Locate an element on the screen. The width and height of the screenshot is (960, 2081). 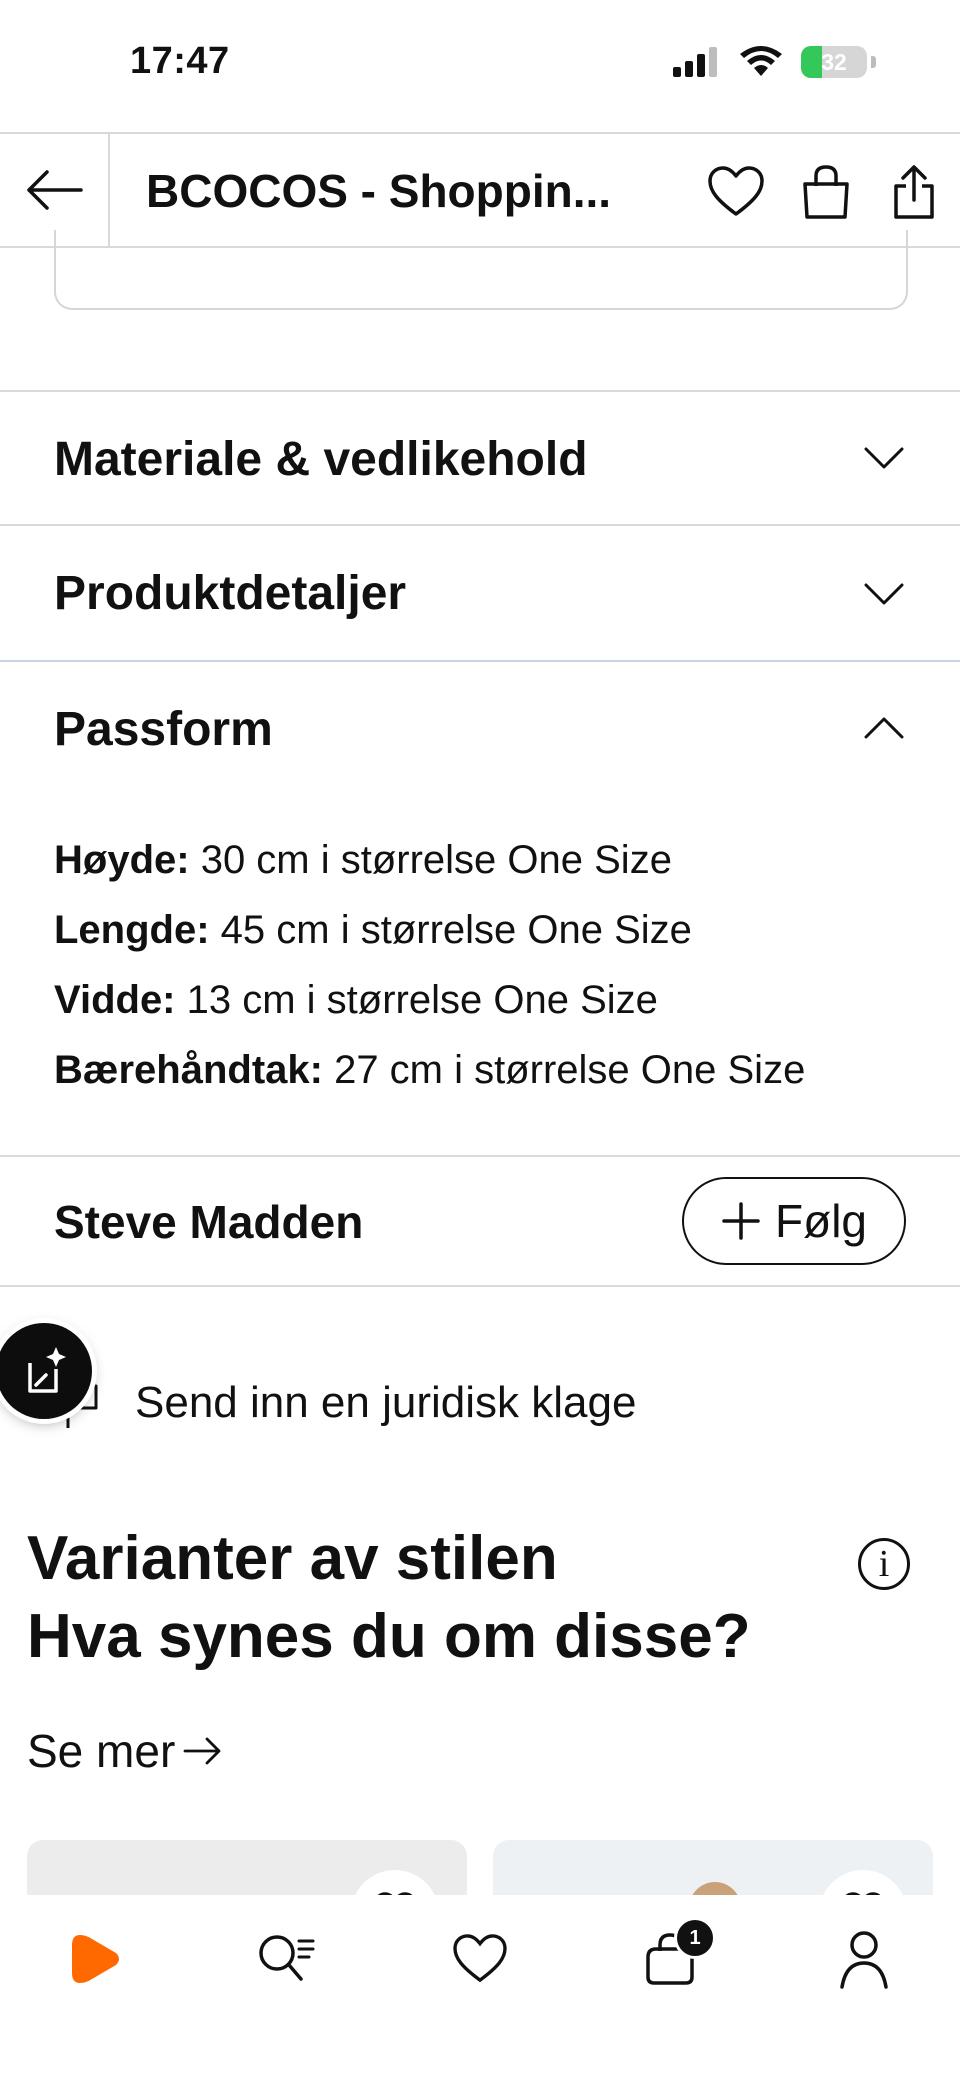
spec-width: Vidde: 13 cm i størrelse One Size is located at coordinates (356, 1000).